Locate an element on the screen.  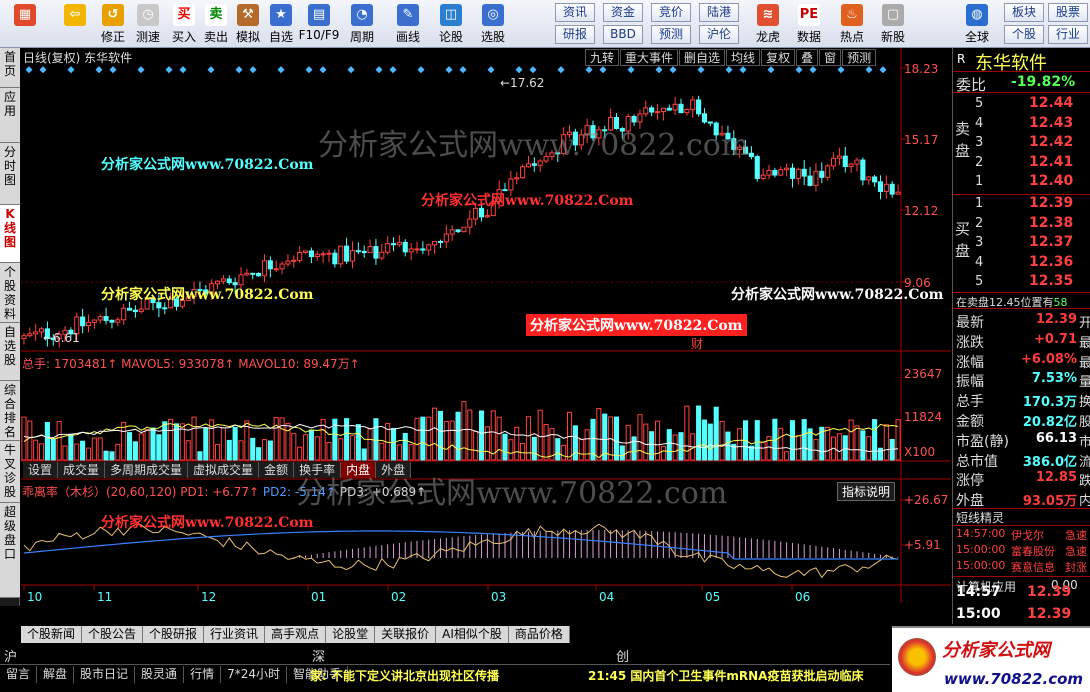
buy-level-row: 3 12.37 is located at coordinates (1021, 243).